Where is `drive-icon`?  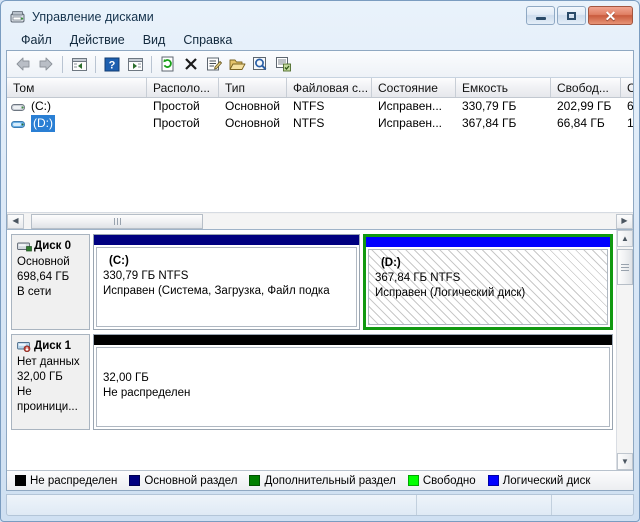
drive-icon is located at coordinates (18, 123).